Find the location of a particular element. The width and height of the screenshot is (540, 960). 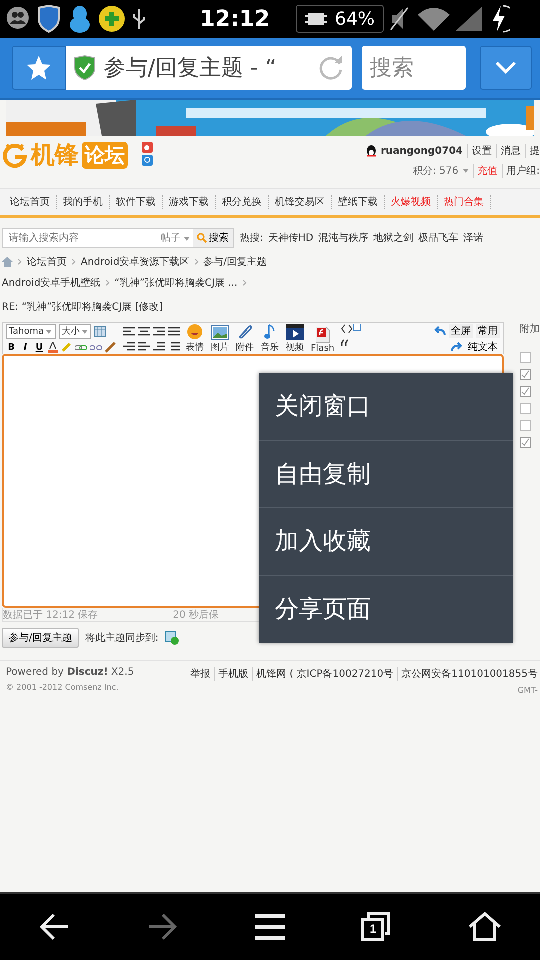

nav-link: 论坛首页 is located at coordinates (30, 202).